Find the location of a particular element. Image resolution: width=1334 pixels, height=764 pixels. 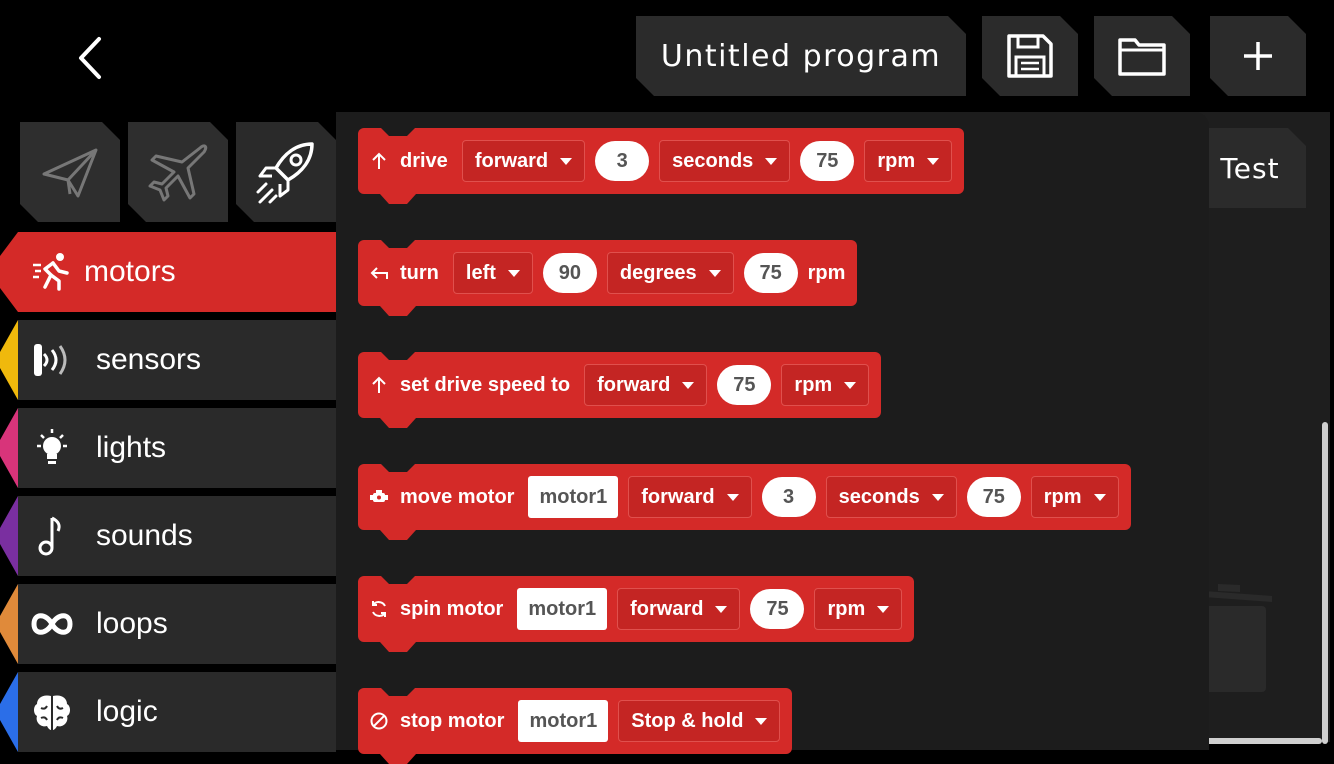

chevron-left-icon is located at coordinates (90, 58).